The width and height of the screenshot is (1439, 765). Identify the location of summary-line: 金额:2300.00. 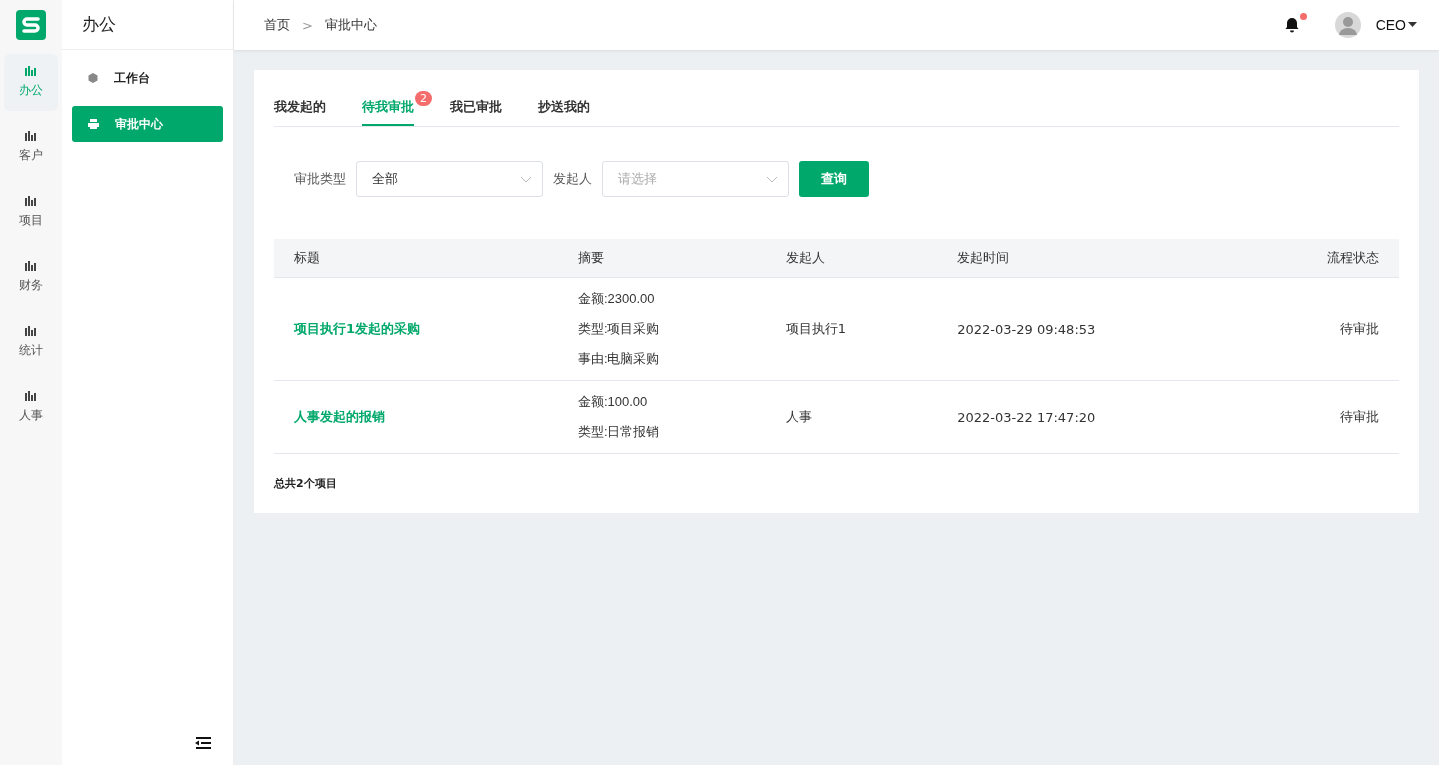
(616, 299).